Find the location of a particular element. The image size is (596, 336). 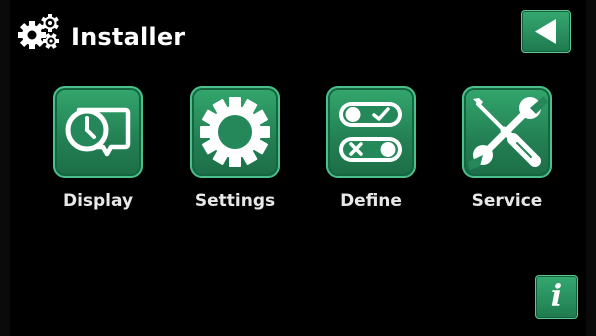

gears-icon is located at coordinates (41, 33).